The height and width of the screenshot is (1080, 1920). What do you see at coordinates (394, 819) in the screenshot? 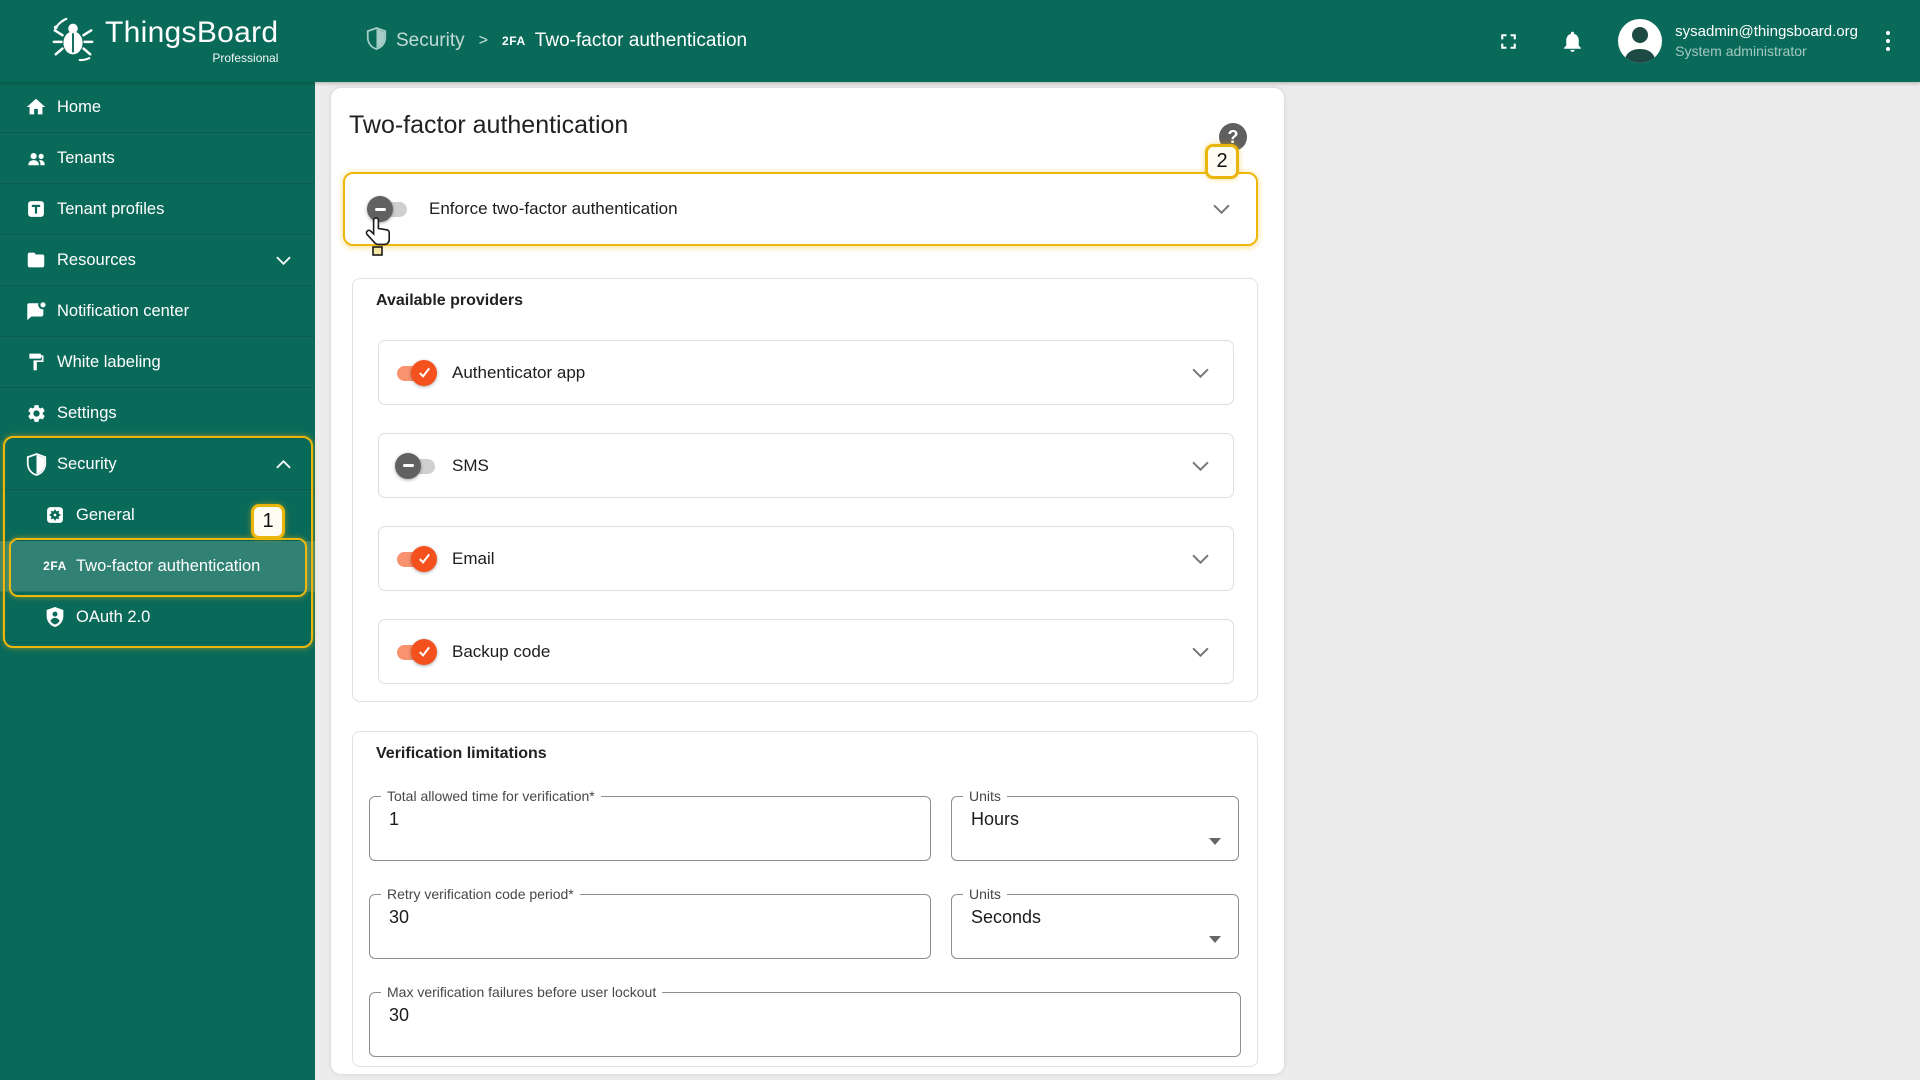
I see `field-value: 1` at bounding box center [394, 819].